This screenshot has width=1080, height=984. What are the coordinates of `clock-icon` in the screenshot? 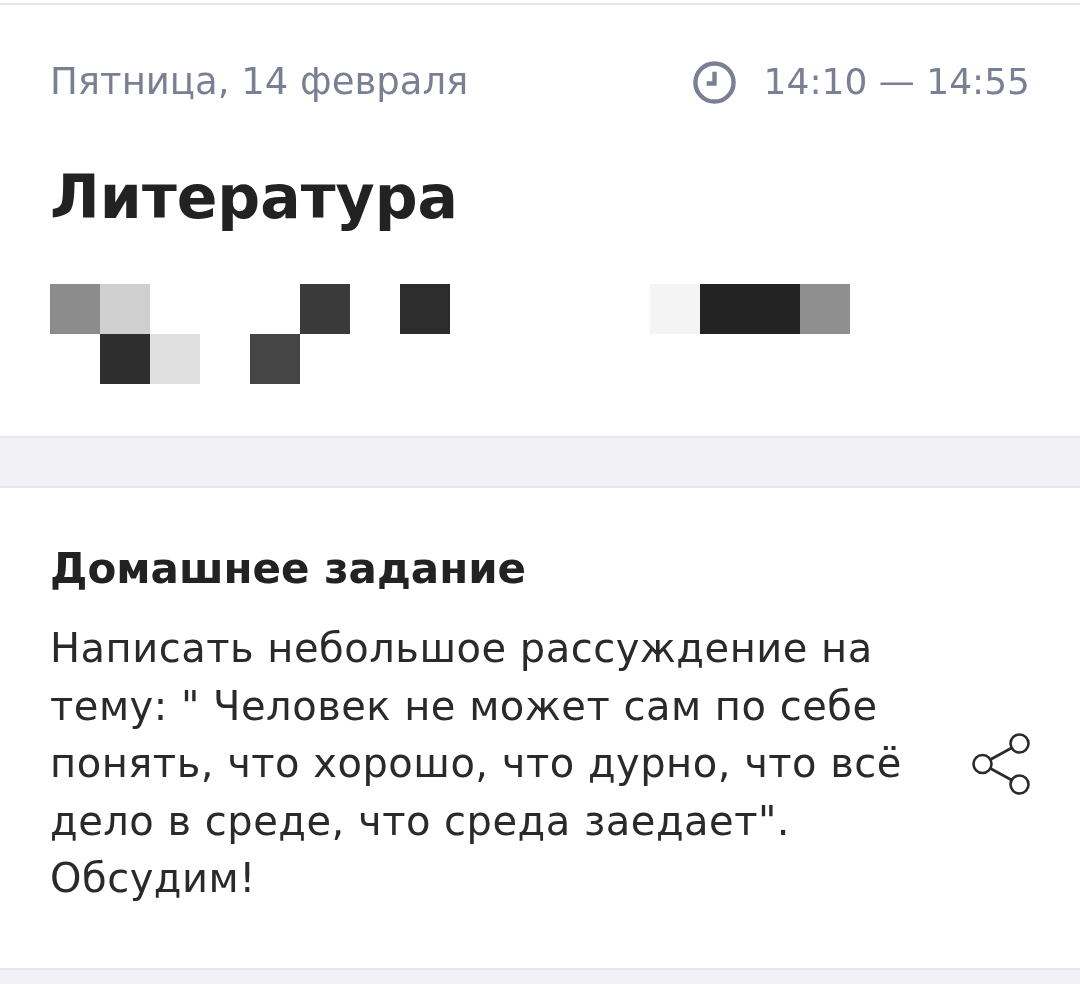 It's located at (714, 82).